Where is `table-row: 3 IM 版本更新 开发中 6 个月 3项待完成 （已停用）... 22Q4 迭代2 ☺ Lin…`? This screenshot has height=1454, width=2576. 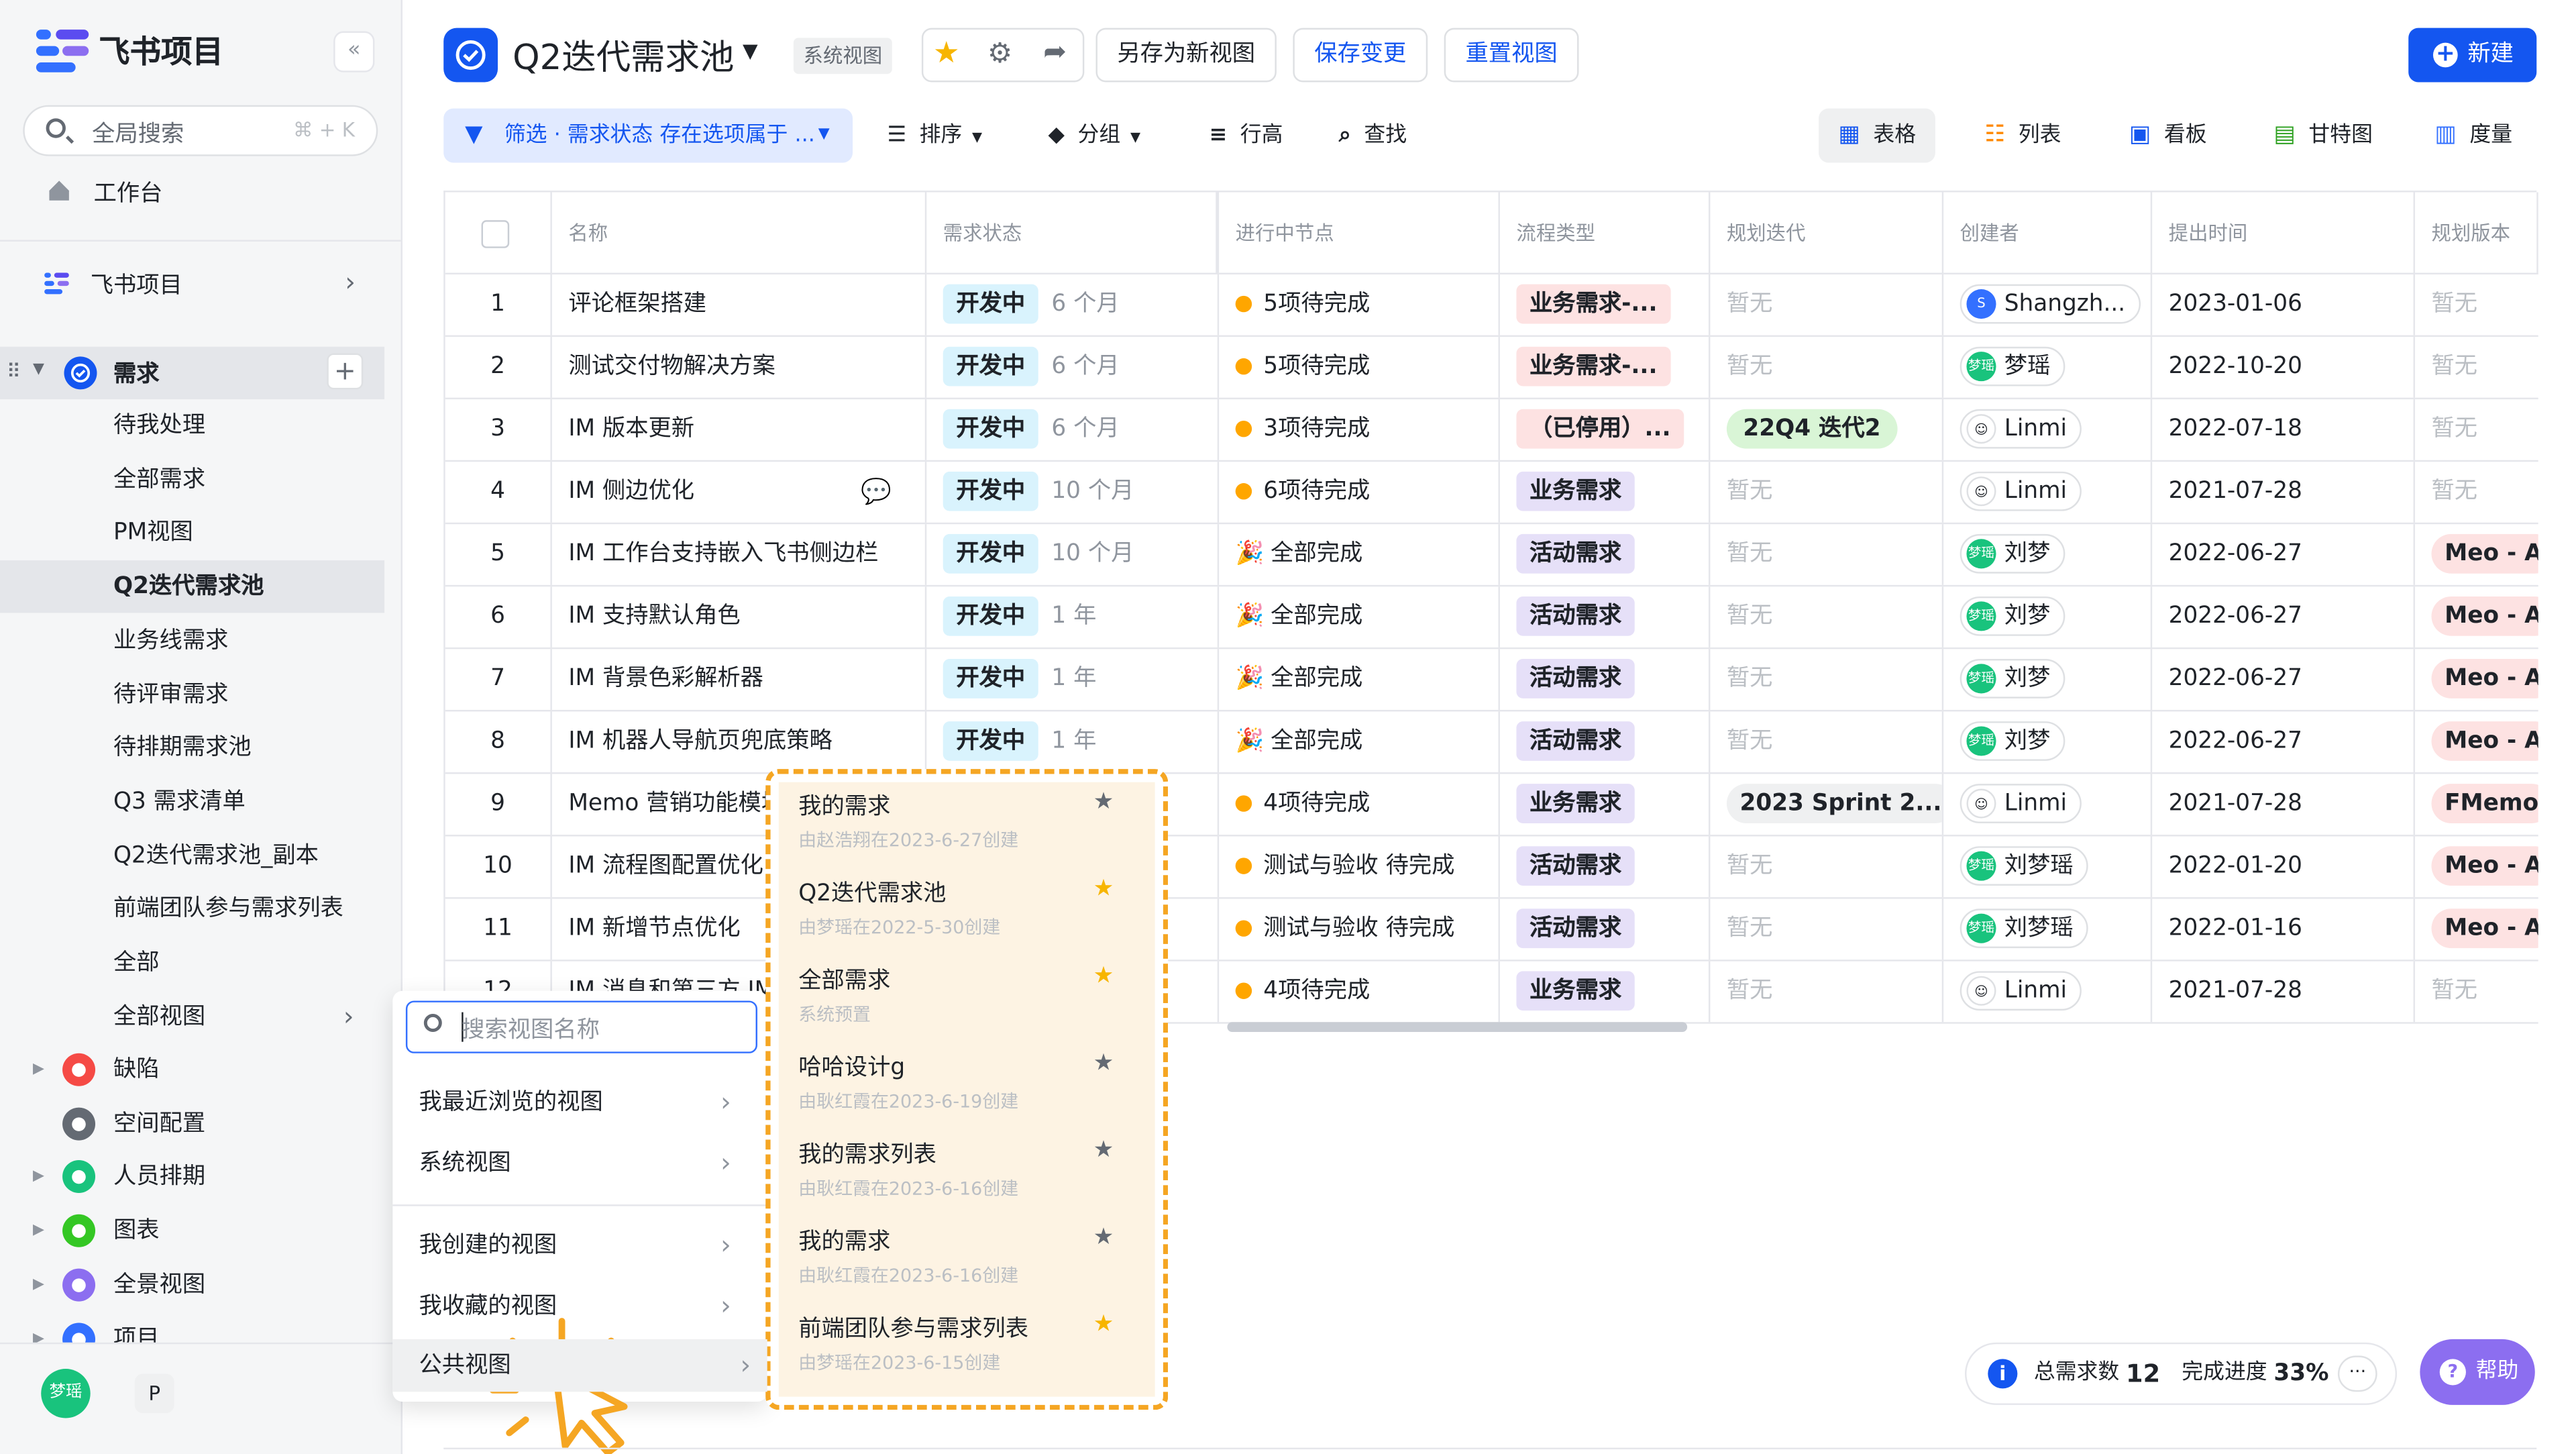 table-row: 3 IM 版本更新 开发中 6 个月 3项待完成 （已停用）... 22Q4 迭代2 ☺ Lin… is located at coordinates (1491, 431).